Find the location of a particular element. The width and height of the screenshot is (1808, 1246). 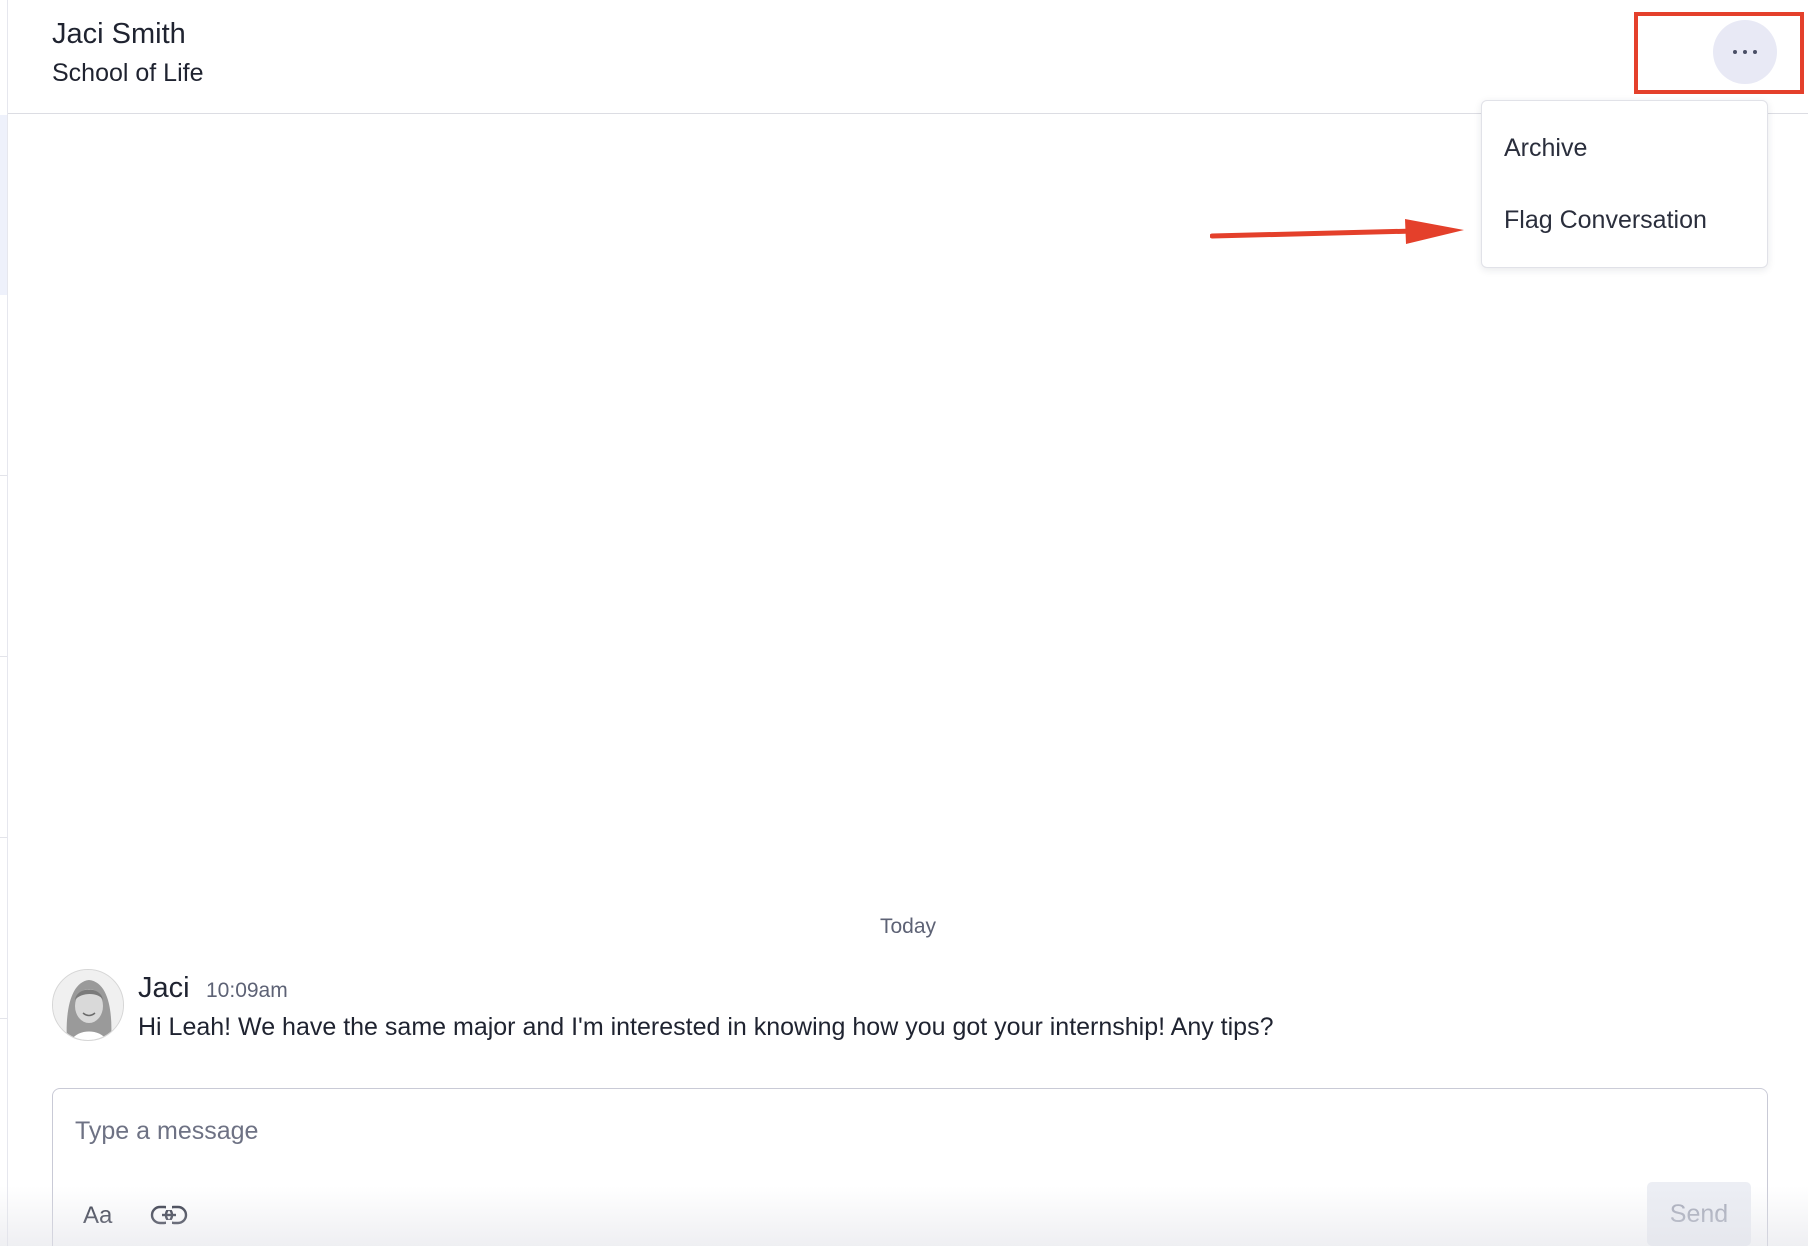

contact-name: Jaci Smith is located at coordinates (119, 34).